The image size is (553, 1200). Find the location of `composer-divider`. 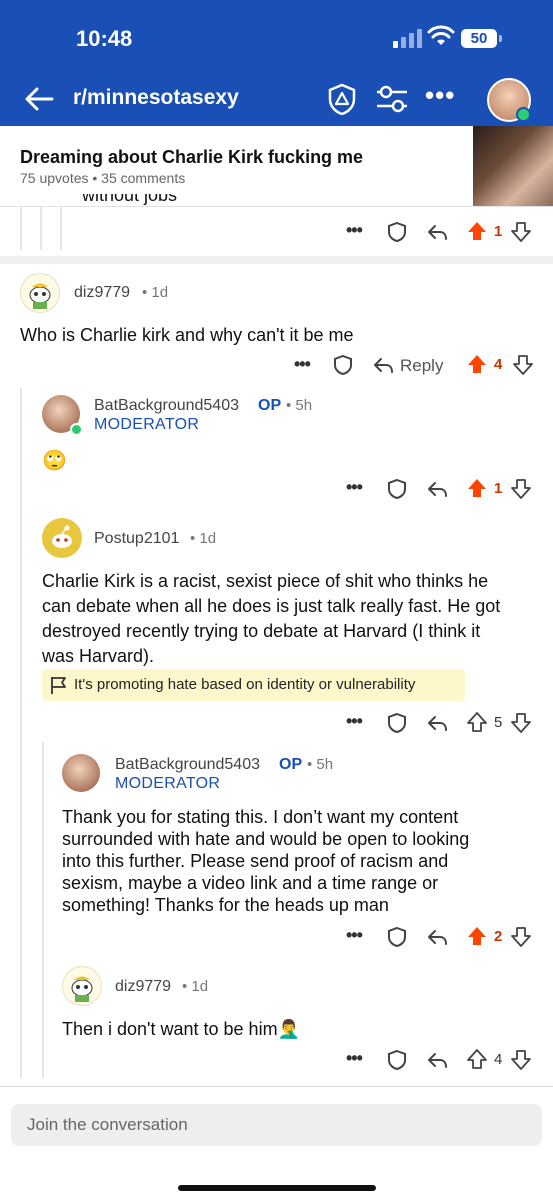

composer-divider is located at coordinates (276, 1086).